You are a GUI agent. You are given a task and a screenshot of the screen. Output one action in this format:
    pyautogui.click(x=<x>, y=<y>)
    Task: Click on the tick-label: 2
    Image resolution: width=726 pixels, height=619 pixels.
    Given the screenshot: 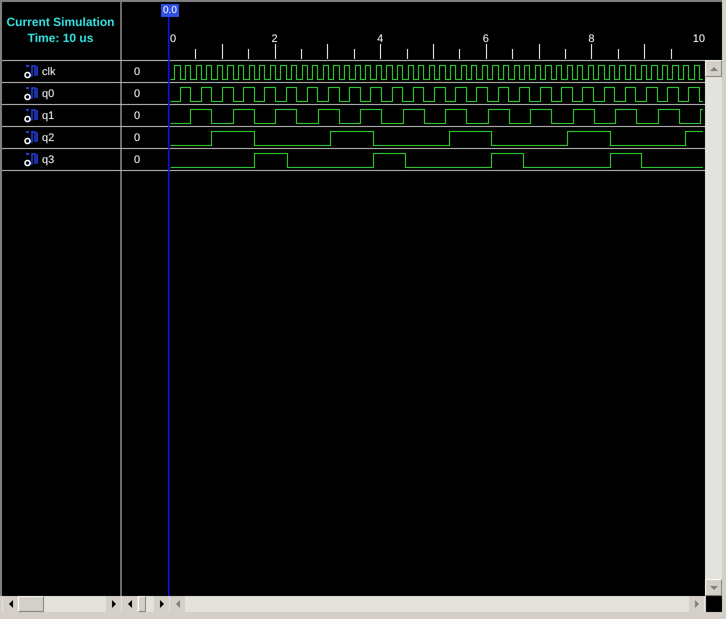 What is the action you would take?
    pyautogui.click(x=275, y=39)
    